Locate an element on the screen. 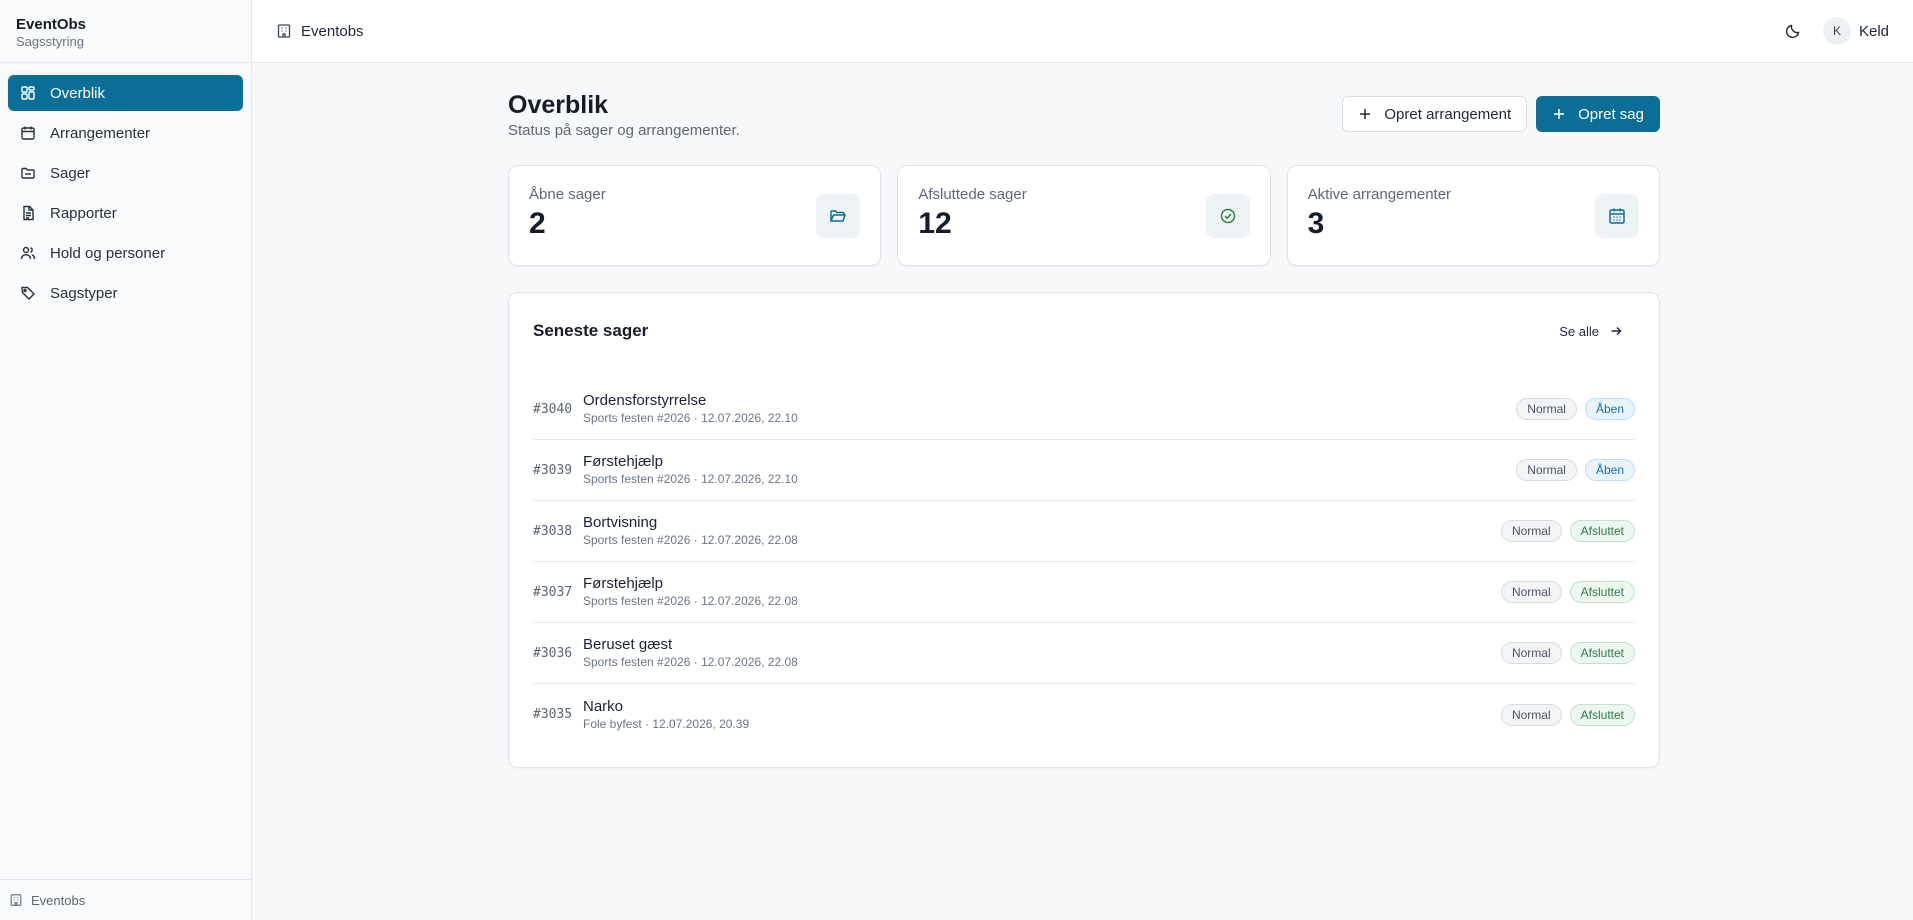 The height and width of the screenshot is (920, 1913). case-id: #3035 is located at coordinates (553, 714).